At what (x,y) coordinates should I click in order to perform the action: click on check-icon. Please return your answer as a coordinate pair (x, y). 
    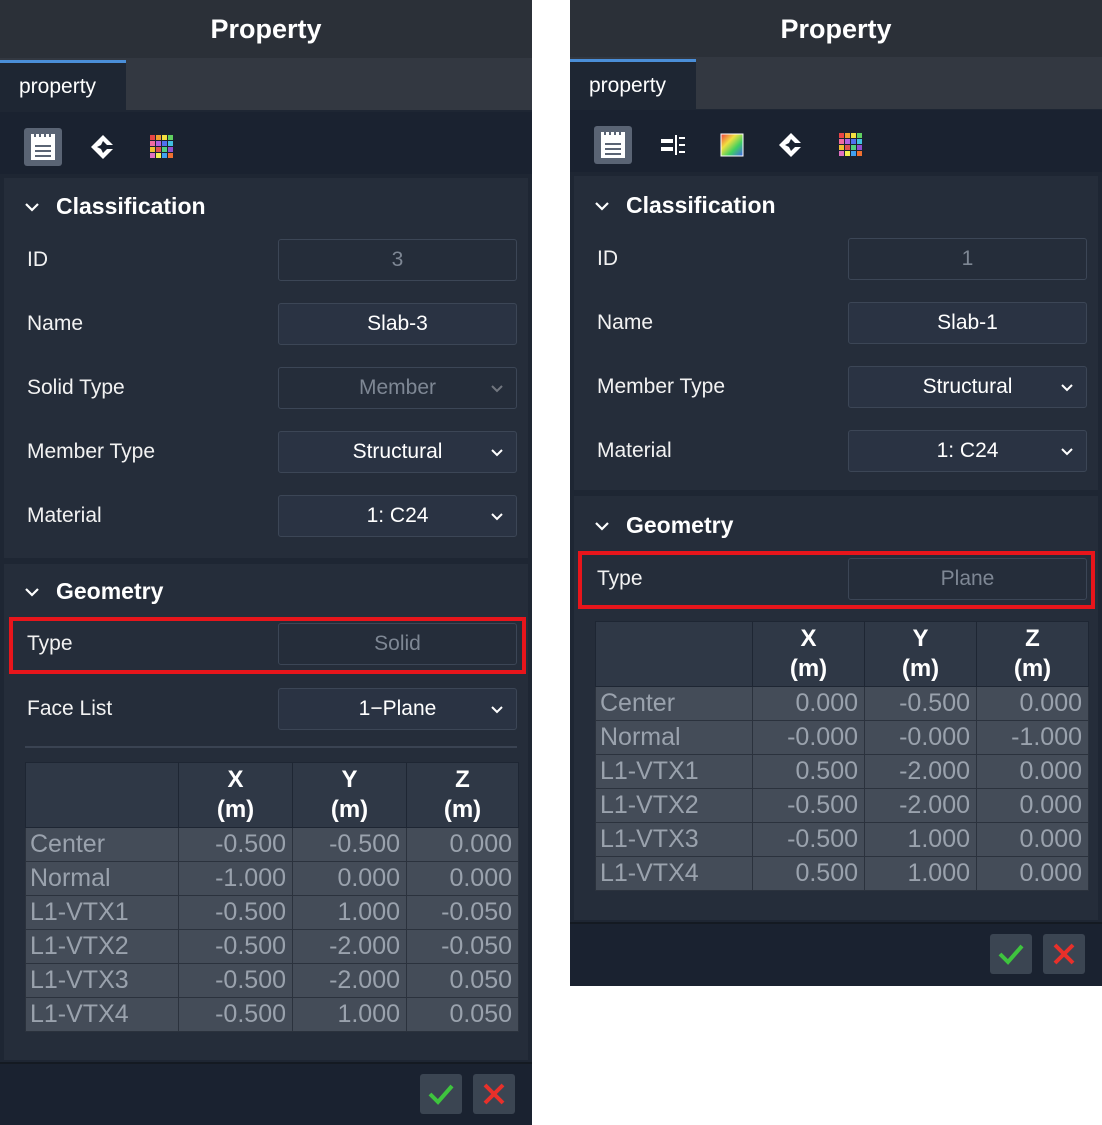
    Looking at the image, I should click on (441, 1094).